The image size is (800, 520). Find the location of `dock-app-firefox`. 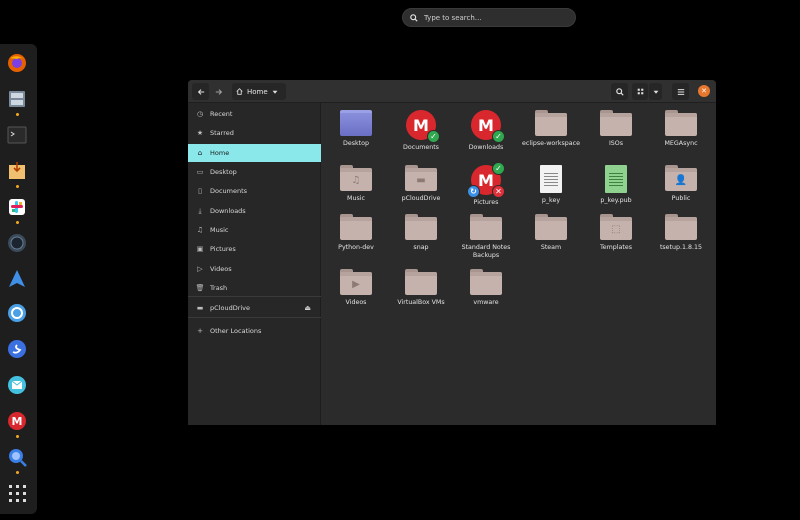

dock-app-firefox is located at coordinates (17, 63).